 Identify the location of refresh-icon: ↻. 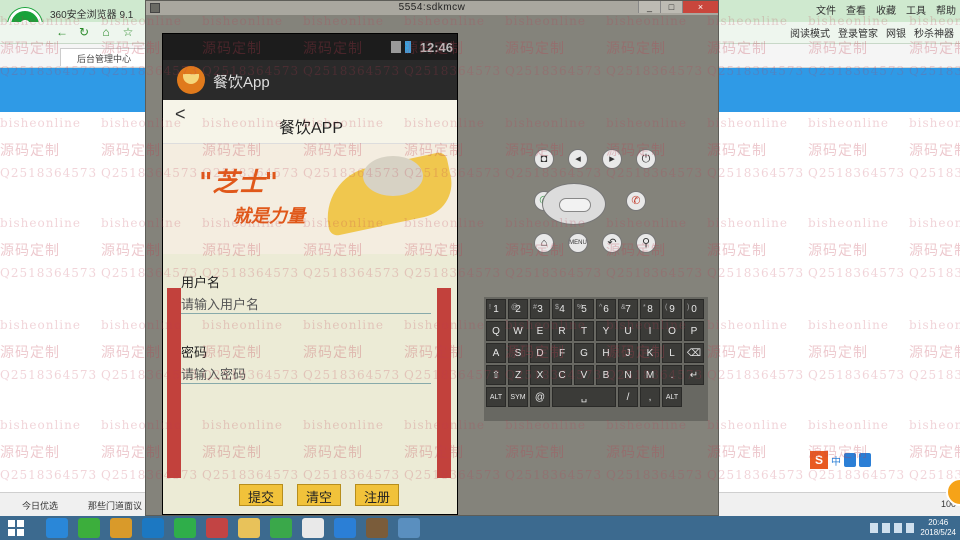
(84, 32).